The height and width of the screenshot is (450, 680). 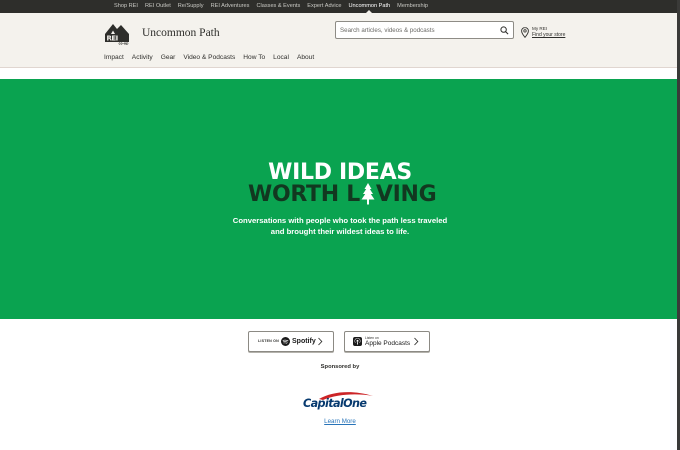 I want to click on pine-tree-icon, so click(x=368, y=194).